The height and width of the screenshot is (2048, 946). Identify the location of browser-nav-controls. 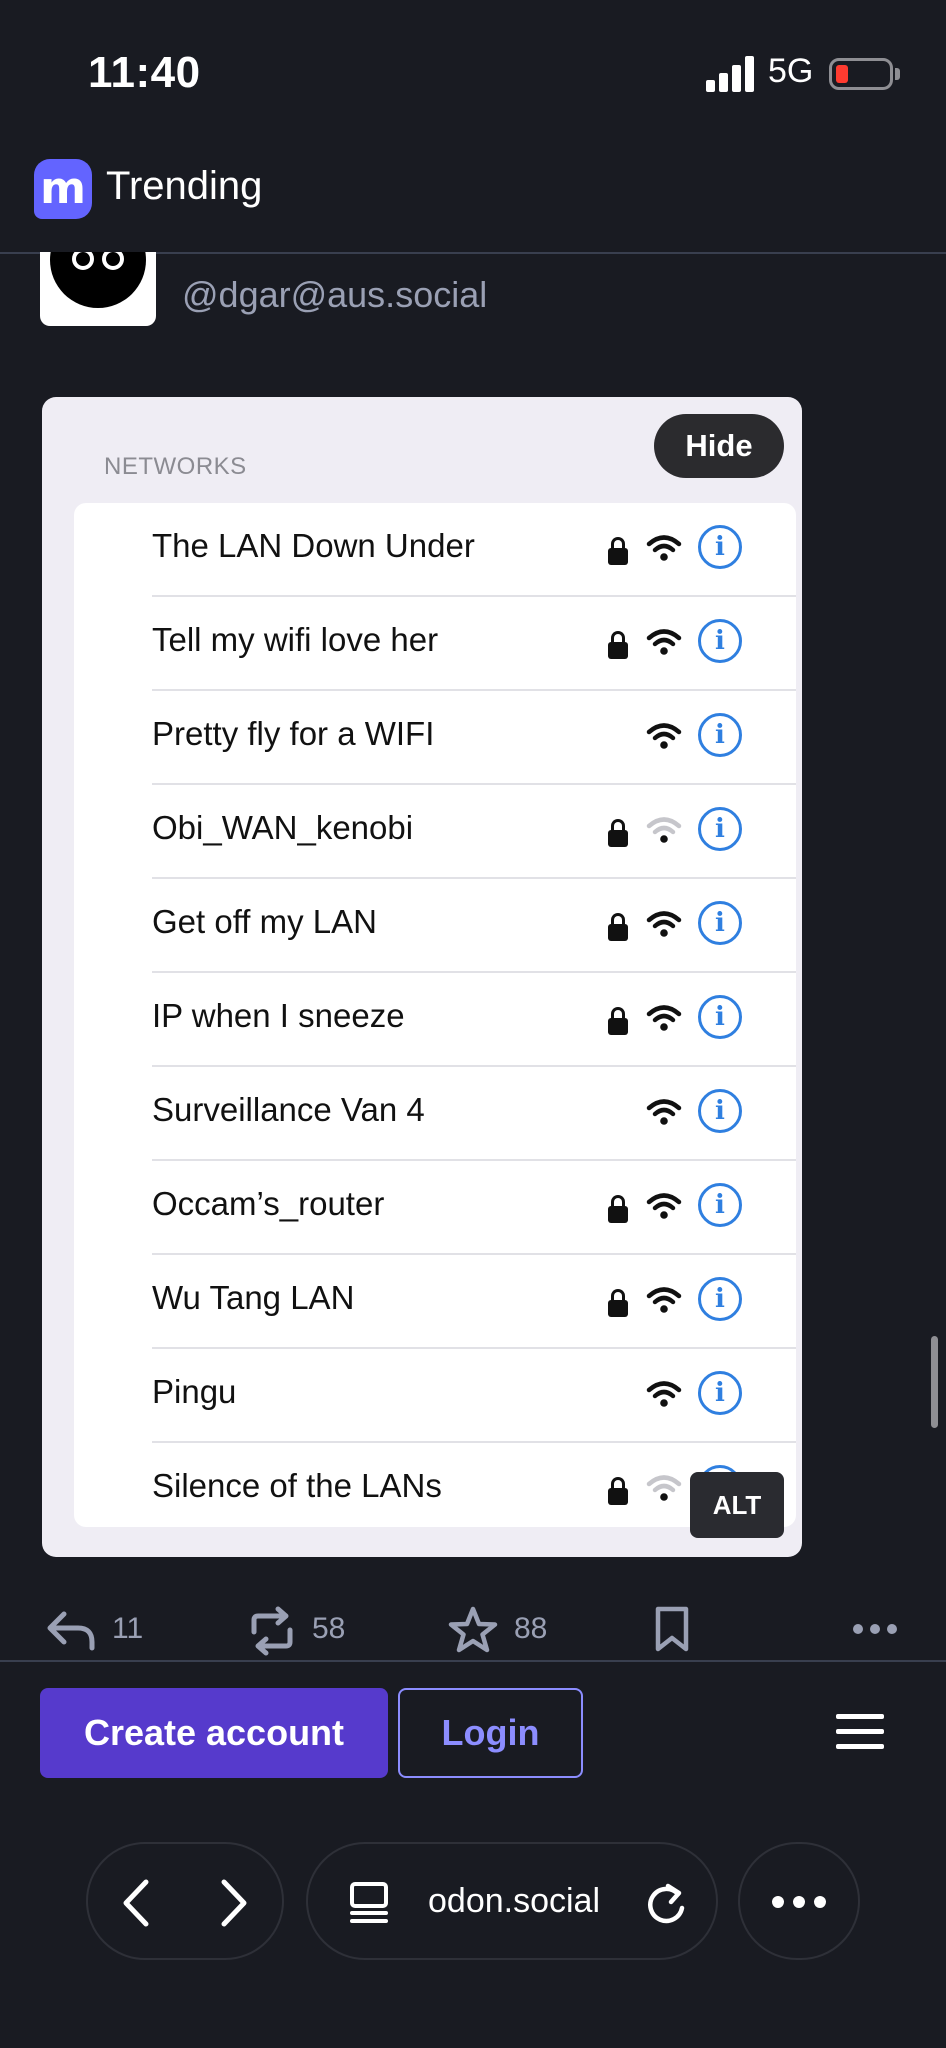
(185, 1901).